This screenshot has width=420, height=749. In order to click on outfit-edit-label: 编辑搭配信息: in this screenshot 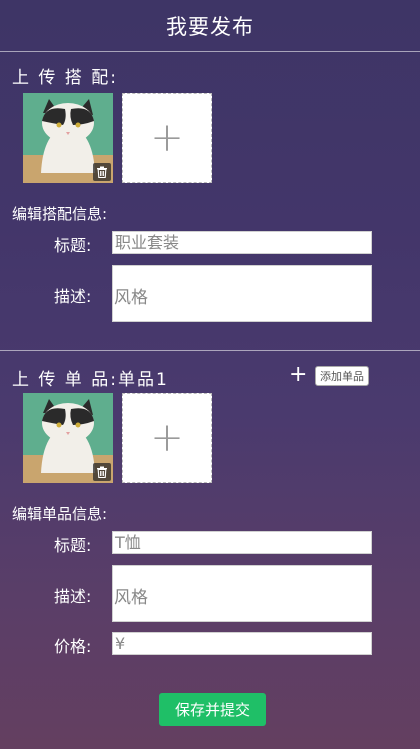, I will do `click(60, 214)`.